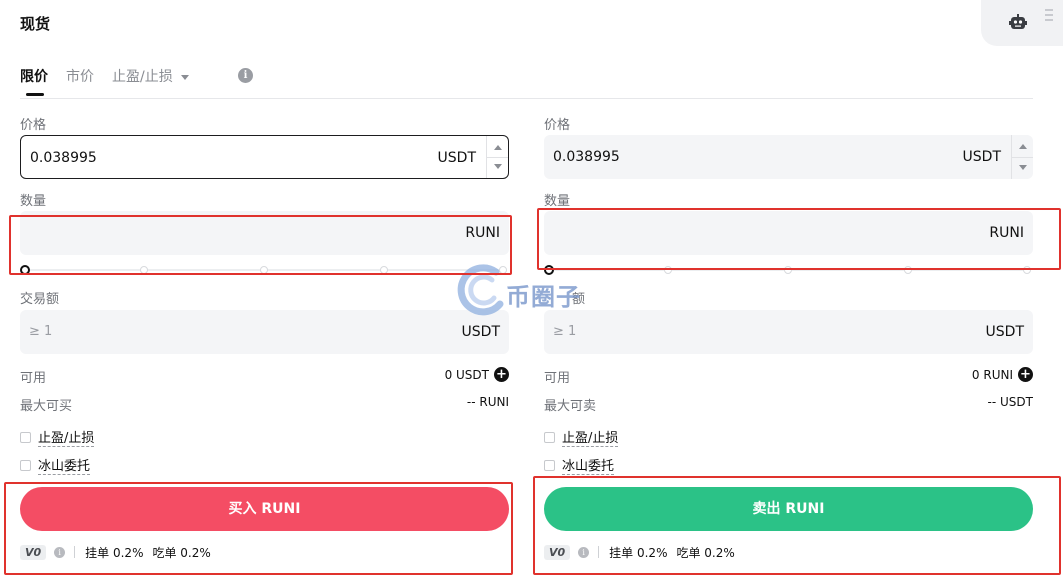  I want to click on highlight-sell-button, so click(797, 525).